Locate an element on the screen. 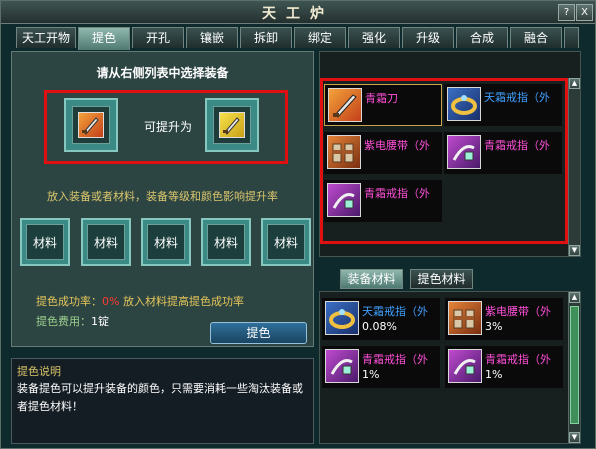 This screenshot has width=596, height=449. source-equipment-slot is located at coordinates (91, 125).